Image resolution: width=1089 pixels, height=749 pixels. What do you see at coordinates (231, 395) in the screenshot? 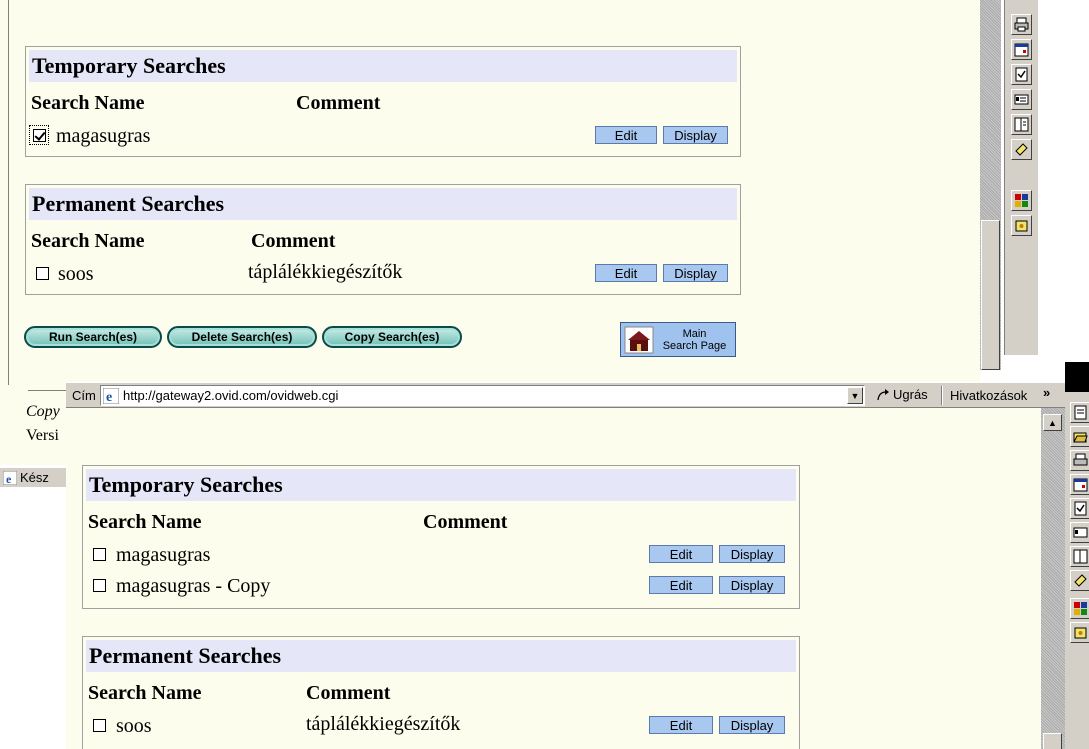
I see `address-url: http://gateway2.ovid.com/ovidweb.cgi` at bounding box center [231, 395].